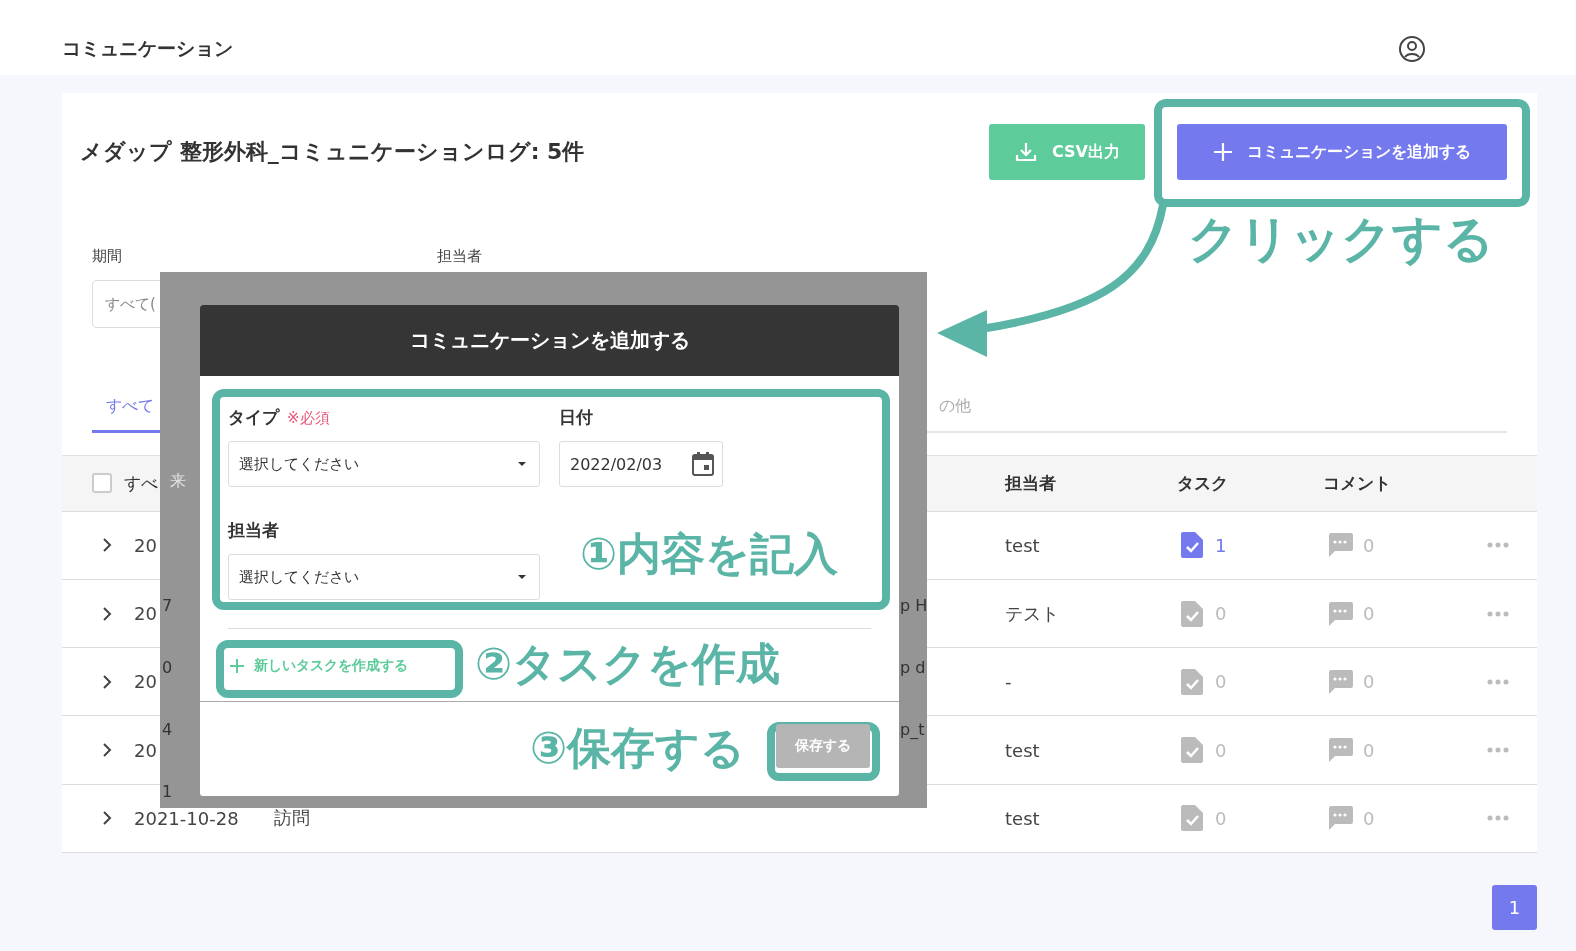 The width and height of the screenshot is (1576, 951). Describe the element at coordinates (167, 729) in the screenshot. I see `table-text-fragment: 4` at that location.